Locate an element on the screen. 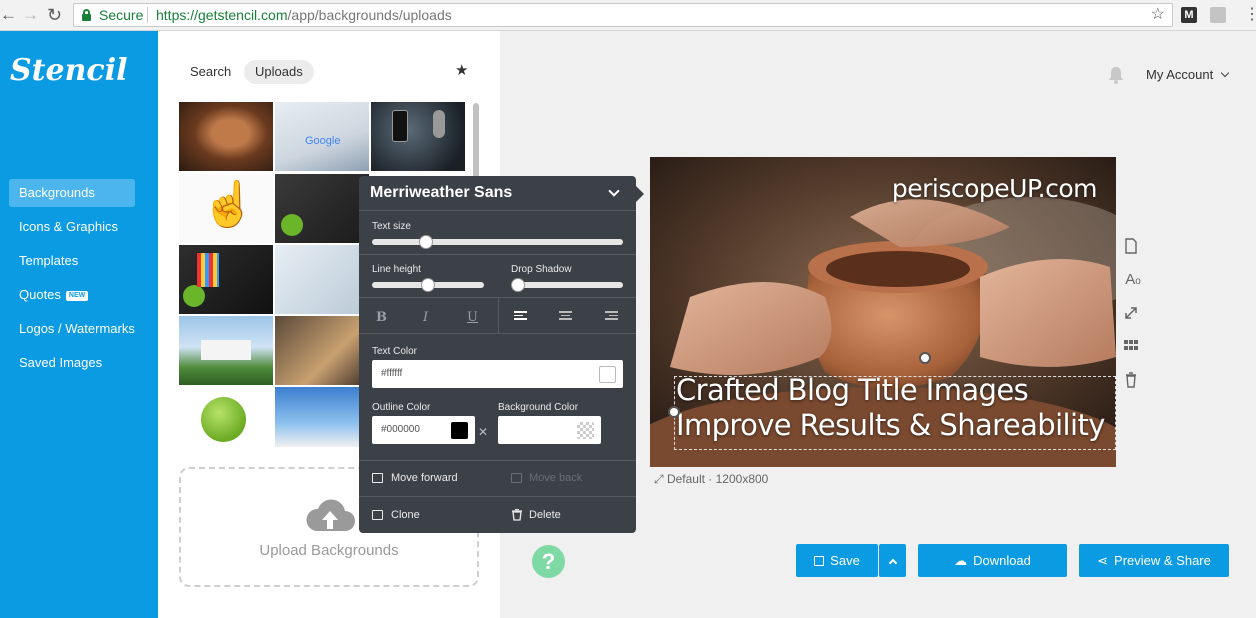 Image resolution: width=1256 pixels, height=618 pixels. canvas-size-info: ⤢ Default · 1200x800 is located at coordinates (711, 479).